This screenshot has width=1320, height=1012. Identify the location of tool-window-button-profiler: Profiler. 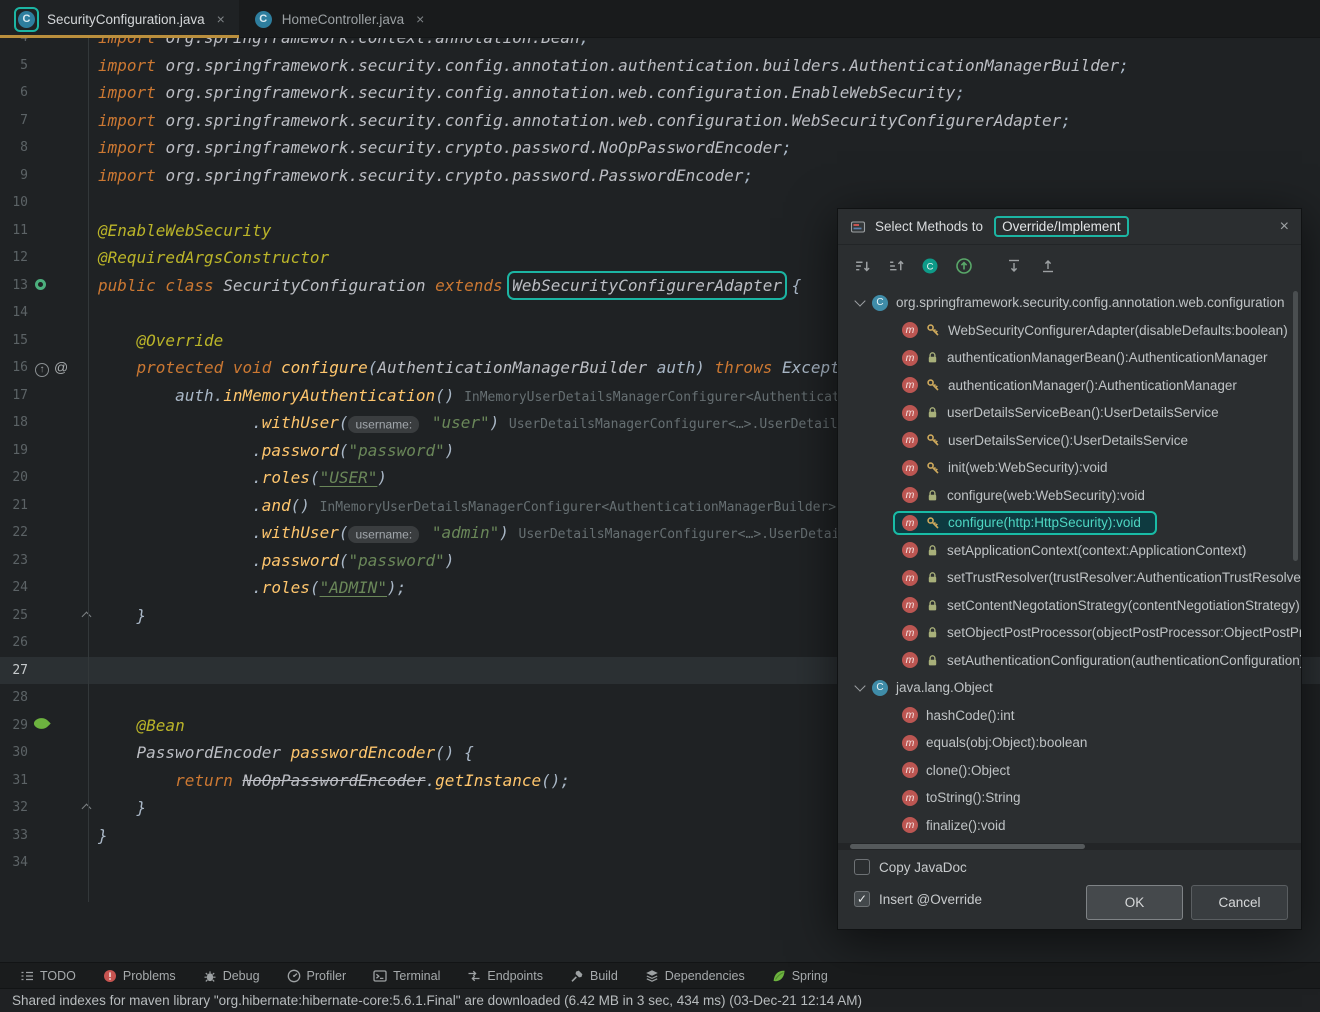
(316, 976).